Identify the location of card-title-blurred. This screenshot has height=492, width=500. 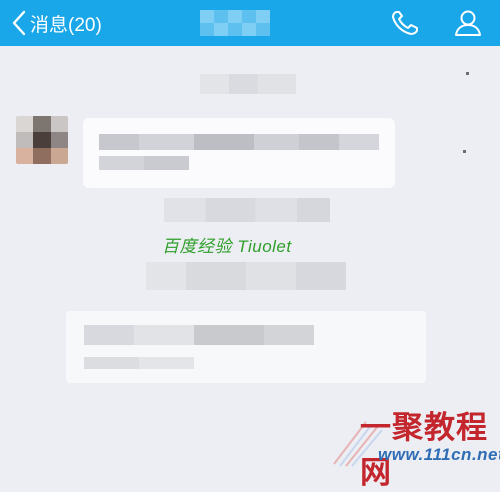
(199, 335).